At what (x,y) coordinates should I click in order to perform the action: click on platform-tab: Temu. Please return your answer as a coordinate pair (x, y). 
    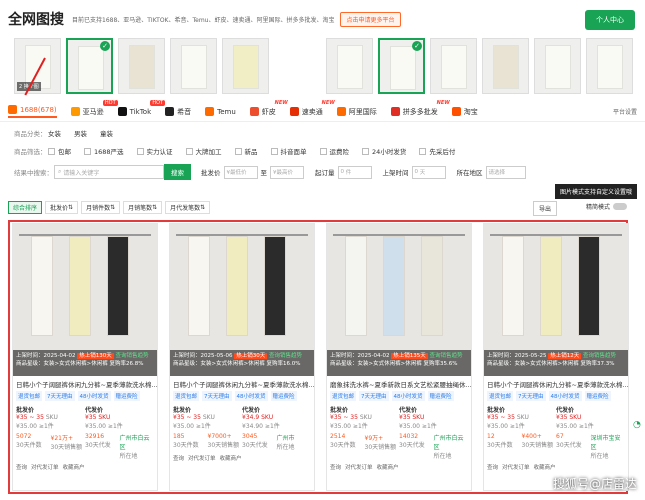
    Looking at the image, I should click on (220, 111).